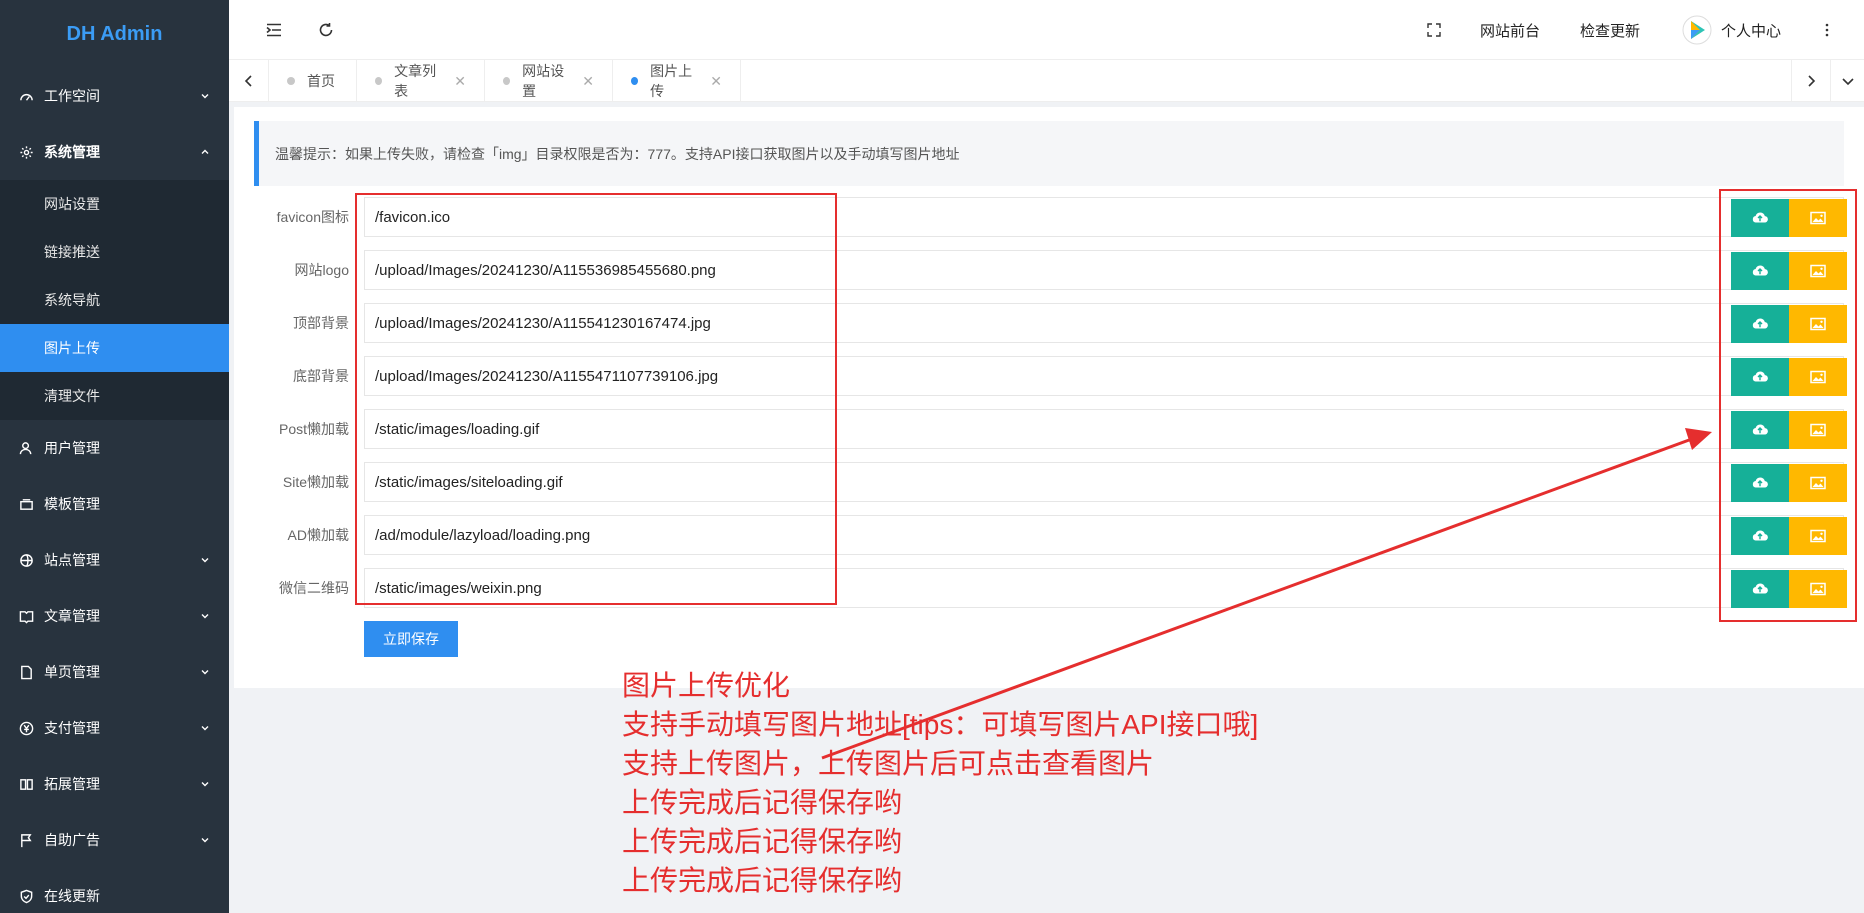 The image size is (1864, 913). Describe the element at coordinates (114, 840) in the screenshot. I see `sidebar-item-ads: 自助广告` at that location.